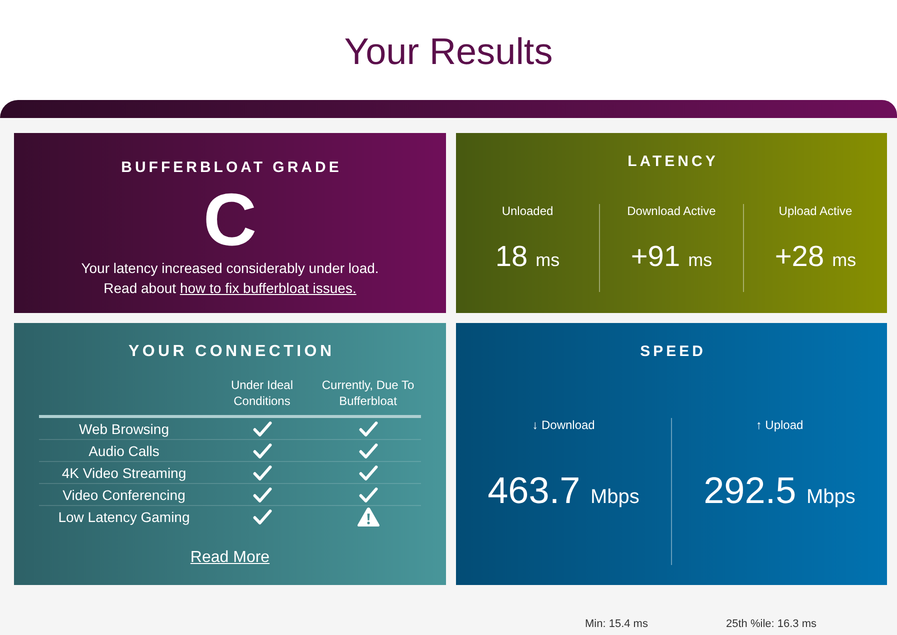 The width and height of the screenshot is (897, 635). I want to click on page-title: Your Results, so click(448, 52).